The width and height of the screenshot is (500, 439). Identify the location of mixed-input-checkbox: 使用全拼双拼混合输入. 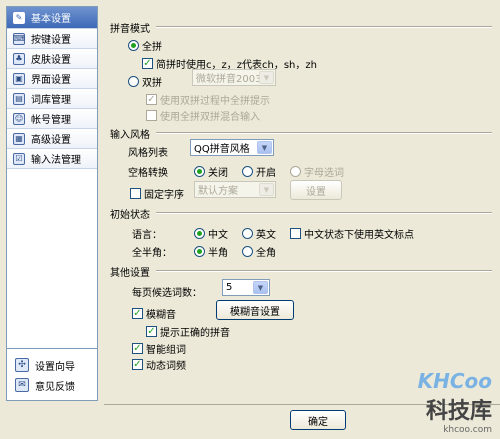
(203, 115).